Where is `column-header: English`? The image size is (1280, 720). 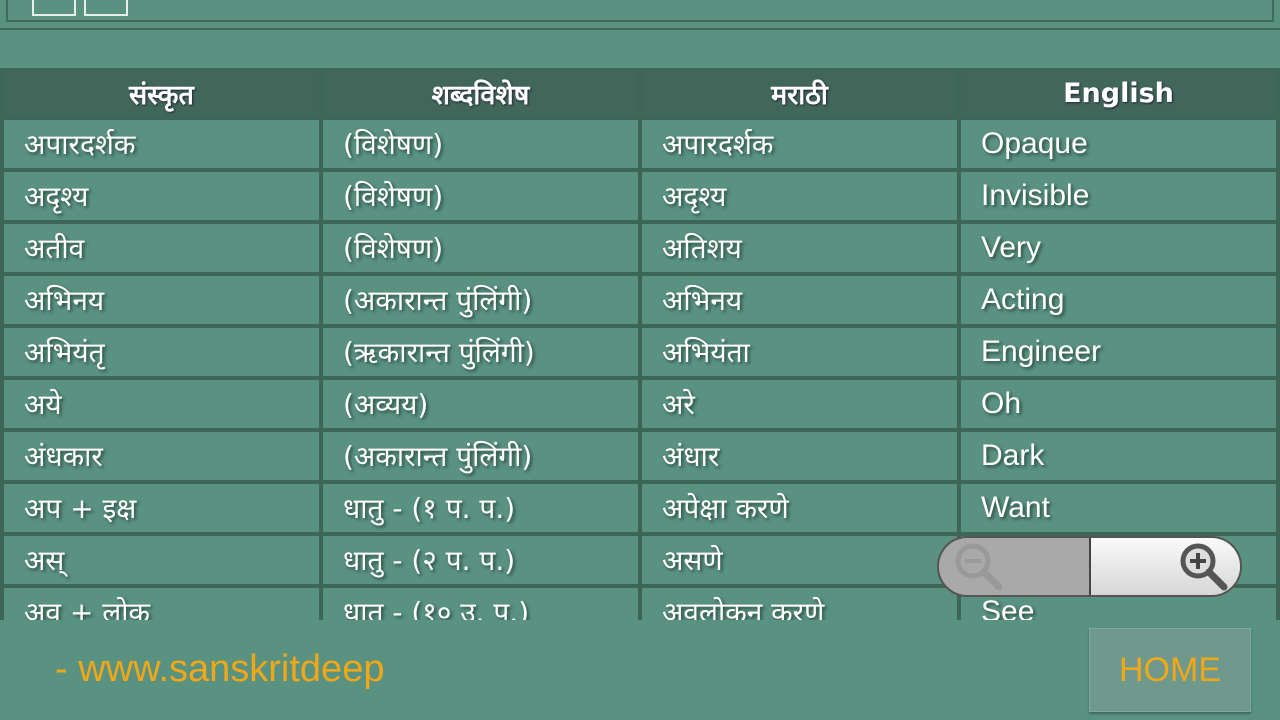
column-header: English is located at coordinates (1118, 93).